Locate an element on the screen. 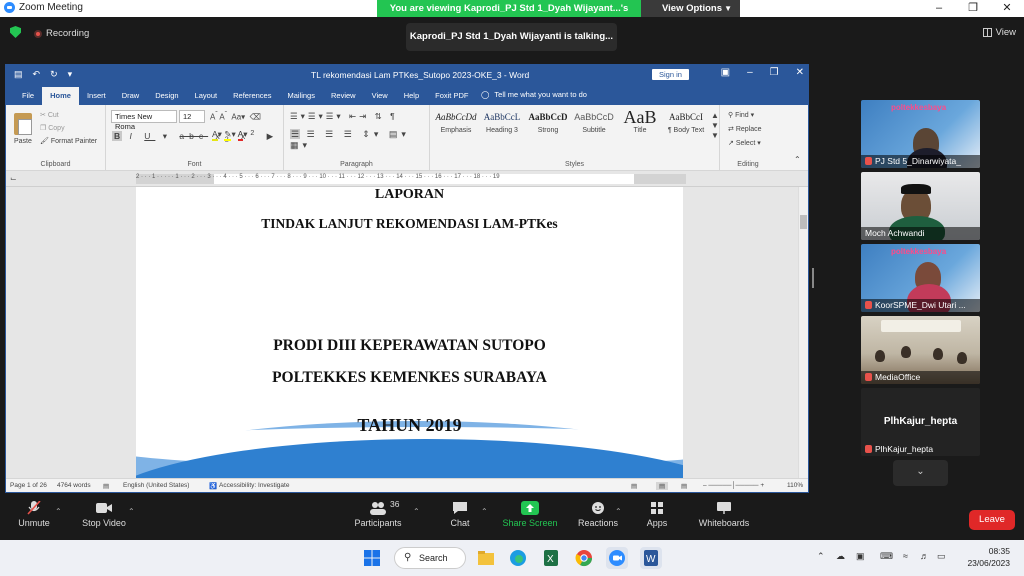  excel-icon: X is located at coordinates (551, 558).